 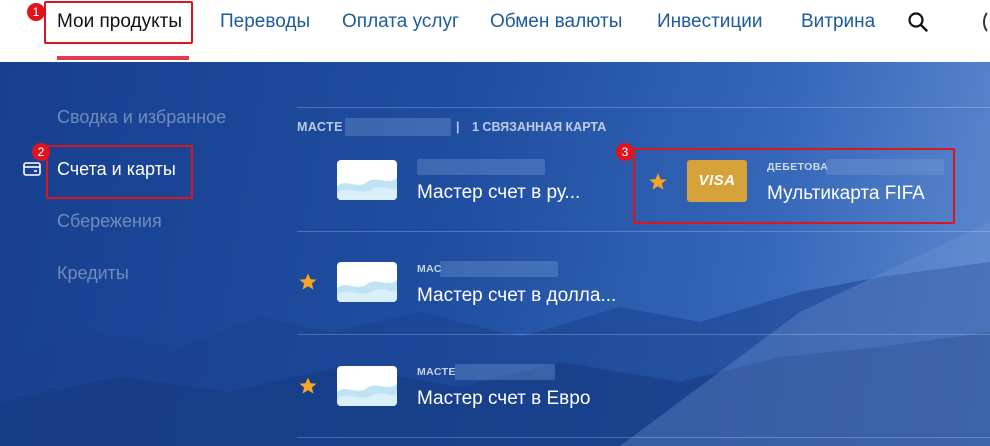 I want to click on profile-icon, so click(x=986, y=22).